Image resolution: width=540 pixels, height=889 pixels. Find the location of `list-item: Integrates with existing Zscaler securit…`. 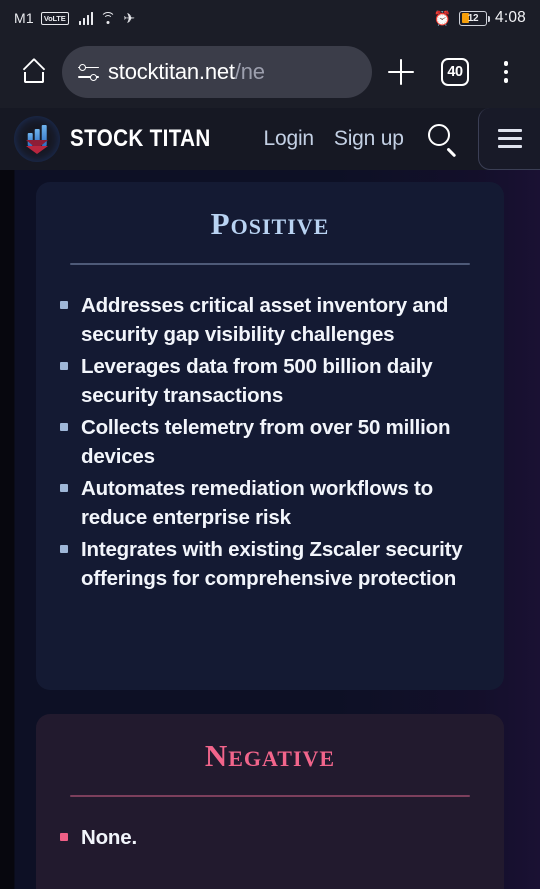

list-item: Integrates with existing Zscaler securit… is located at coordinates (270, 564).